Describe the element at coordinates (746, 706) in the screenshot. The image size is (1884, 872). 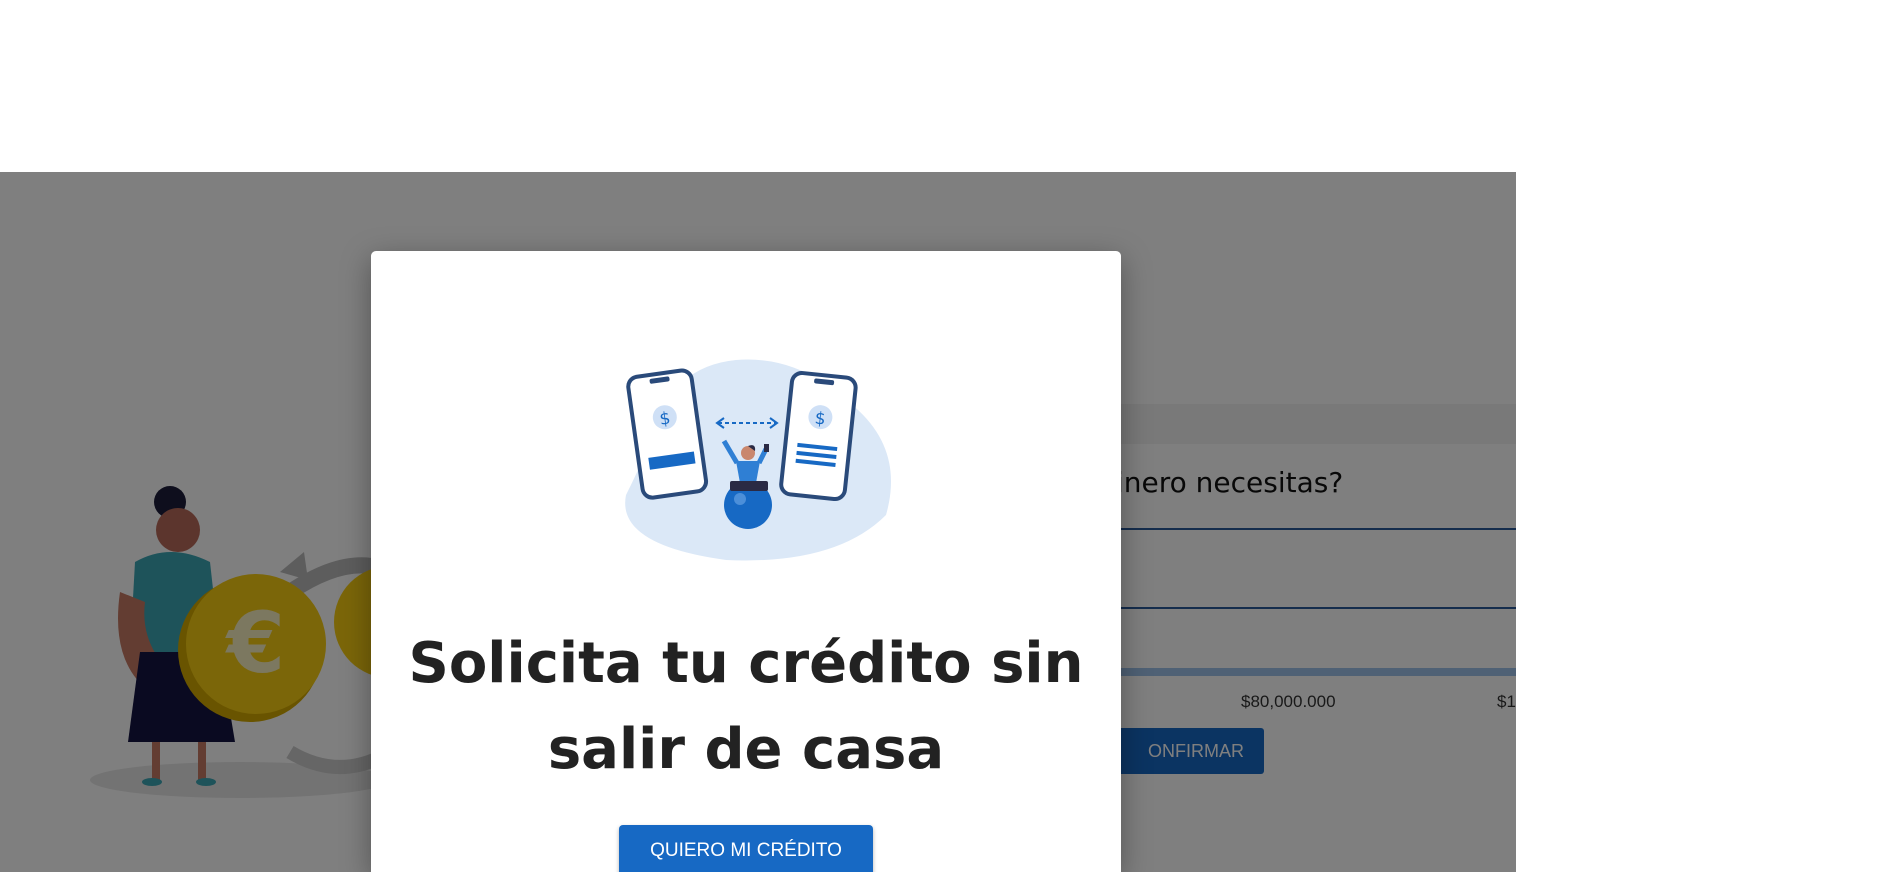
I see `modal-title: Solicita tu crédito sin salir de casa` at that location.